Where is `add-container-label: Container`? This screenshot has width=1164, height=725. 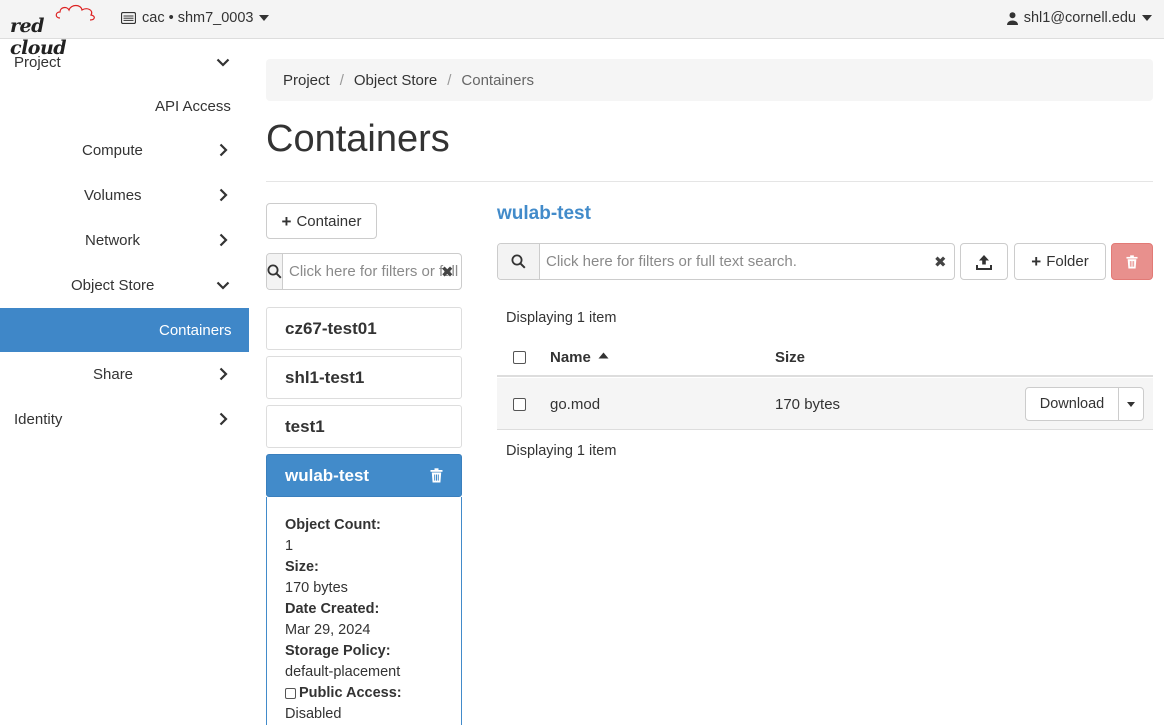
add-container-label: Container is located at coordinates (329, 221).